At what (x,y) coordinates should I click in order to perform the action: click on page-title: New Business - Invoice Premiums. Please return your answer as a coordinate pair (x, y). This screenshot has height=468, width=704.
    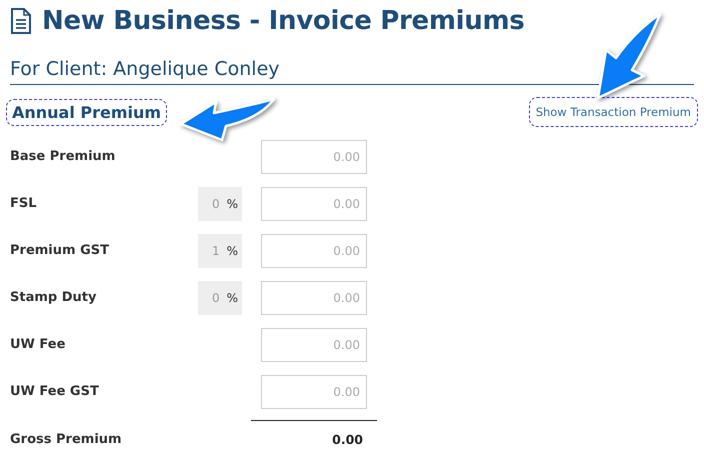
    Looking at the image, I should click on (283, 21).